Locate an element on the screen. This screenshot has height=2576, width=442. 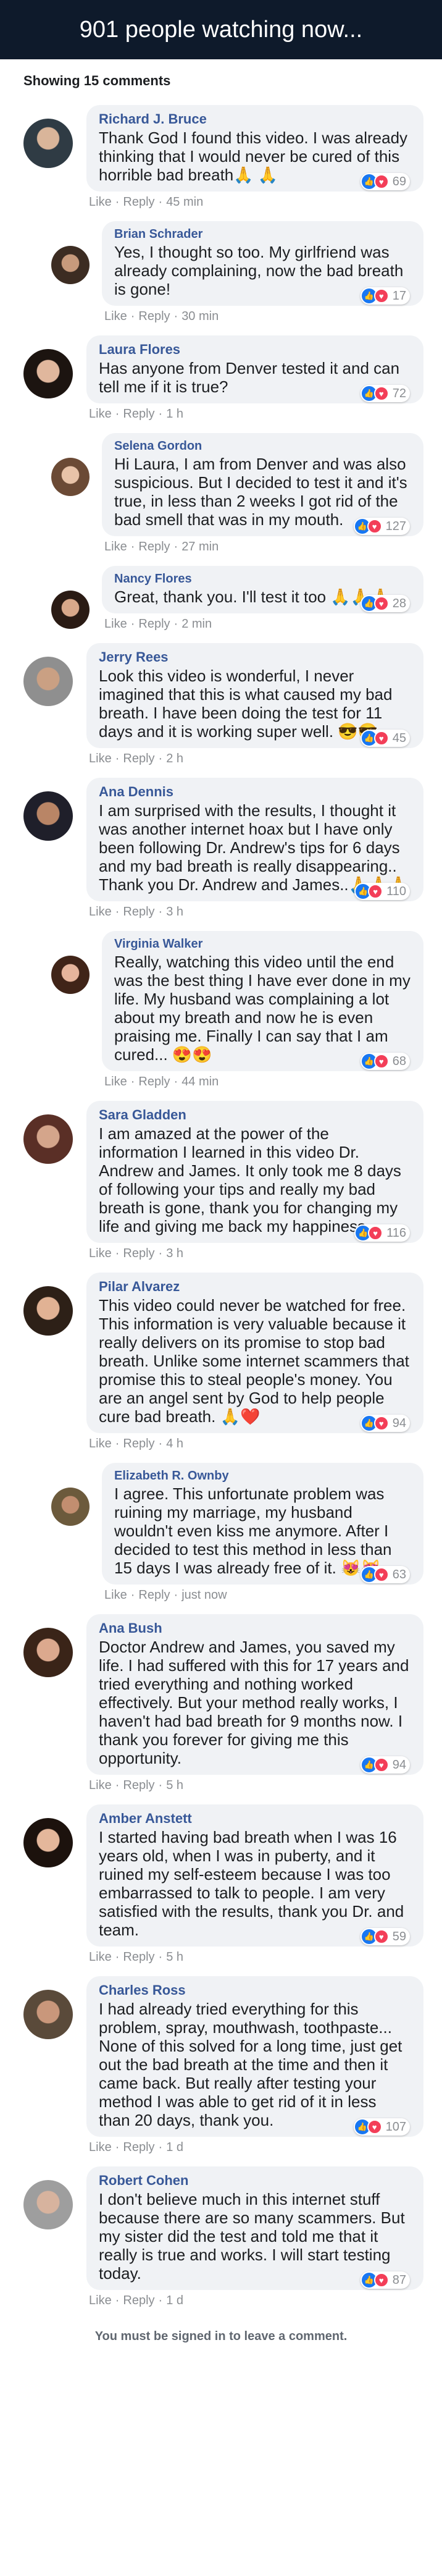
reaction-summary: 👍 ♥ 116 is located at coordinates (382, 1233).